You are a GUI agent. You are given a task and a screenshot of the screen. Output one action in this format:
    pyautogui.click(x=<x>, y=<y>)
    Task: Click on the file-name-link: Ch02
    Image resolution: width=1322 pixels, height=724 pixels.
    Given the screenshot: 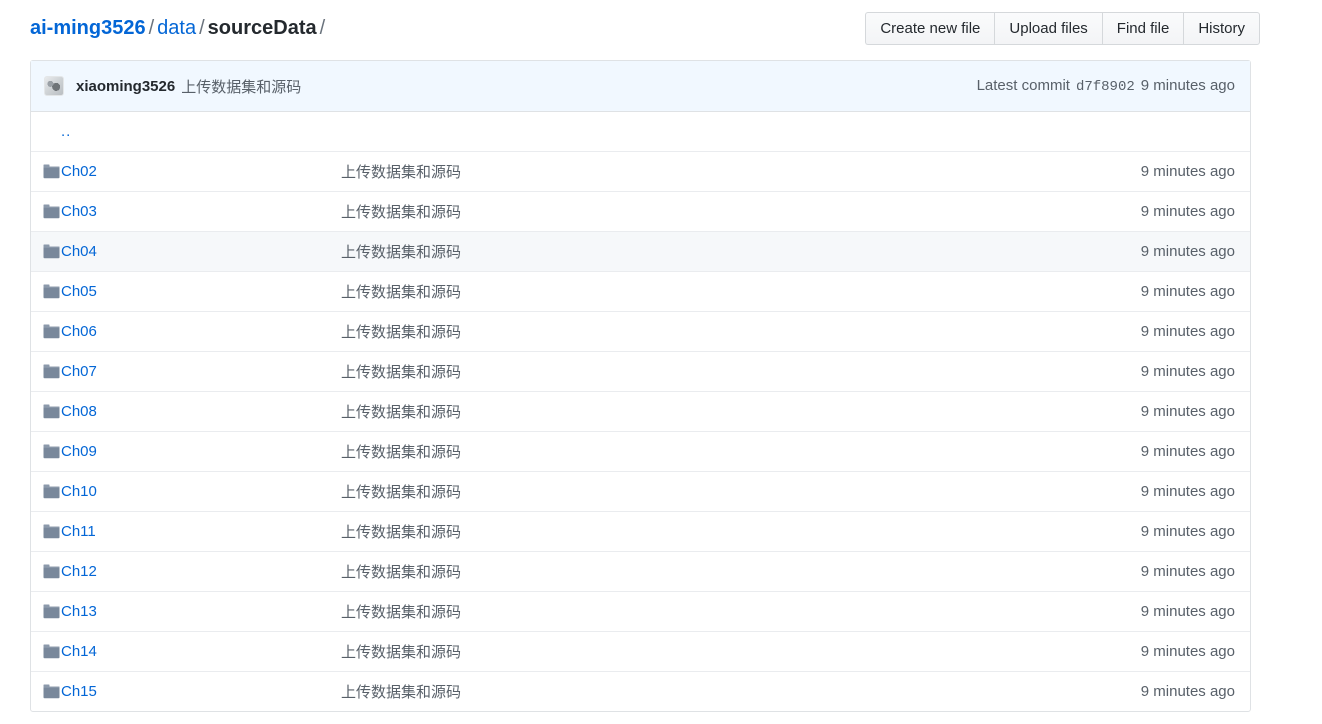 What is the action you would take?
    pyautogui.click(x=79, y=171)
    